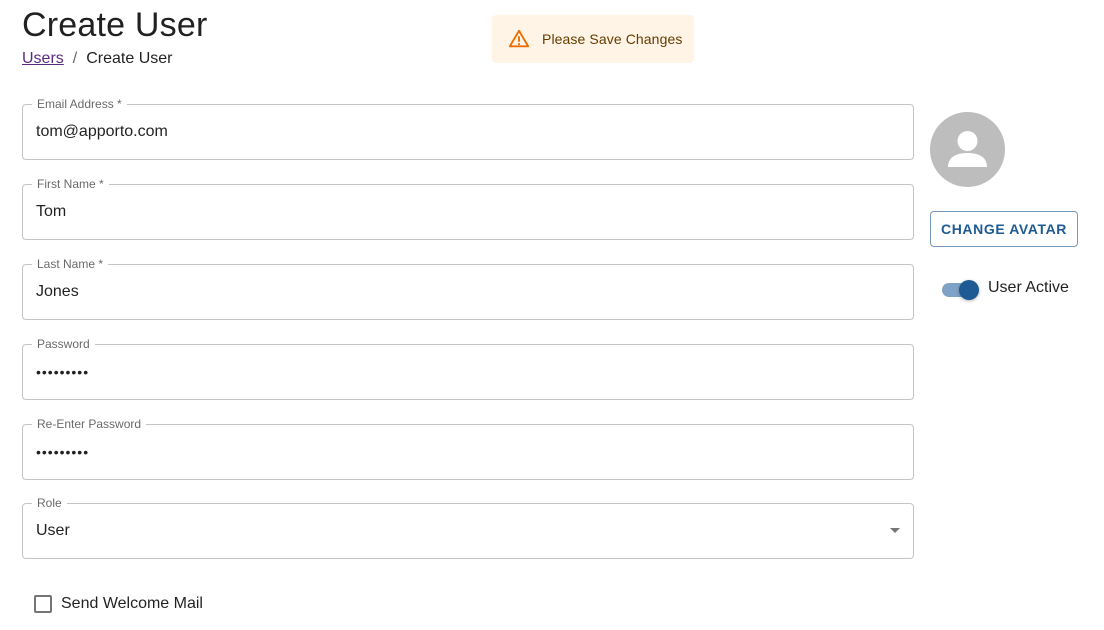  What do you see at coordinates (612, 39) in the screenshot?
I see `alert-message: Please Save Changes` at bounding box center [612, 39].